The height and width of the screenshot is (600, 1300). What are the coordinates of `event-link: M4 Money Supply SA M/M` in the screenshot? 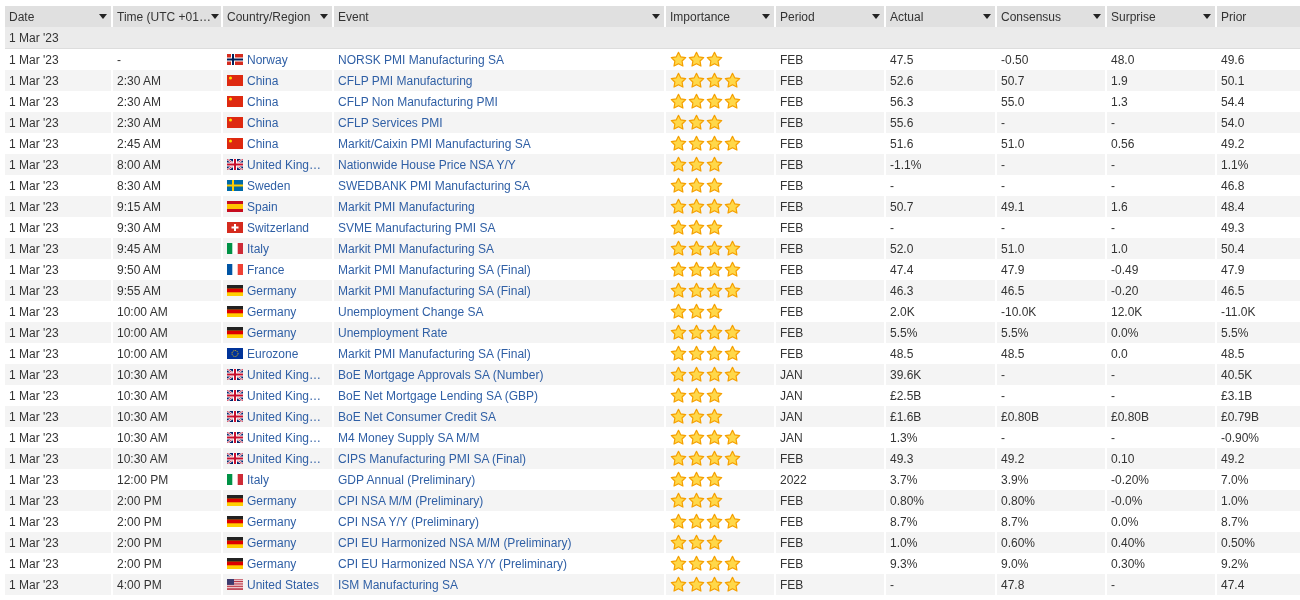 It's located at (409, 437).